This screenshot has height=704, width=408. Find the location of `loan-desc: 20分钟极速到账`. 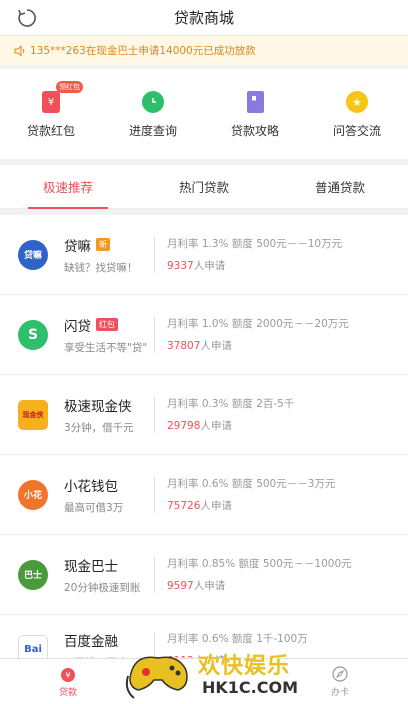

loan-desc: 20分钟极速到账 is located at coordinates (102, 587).